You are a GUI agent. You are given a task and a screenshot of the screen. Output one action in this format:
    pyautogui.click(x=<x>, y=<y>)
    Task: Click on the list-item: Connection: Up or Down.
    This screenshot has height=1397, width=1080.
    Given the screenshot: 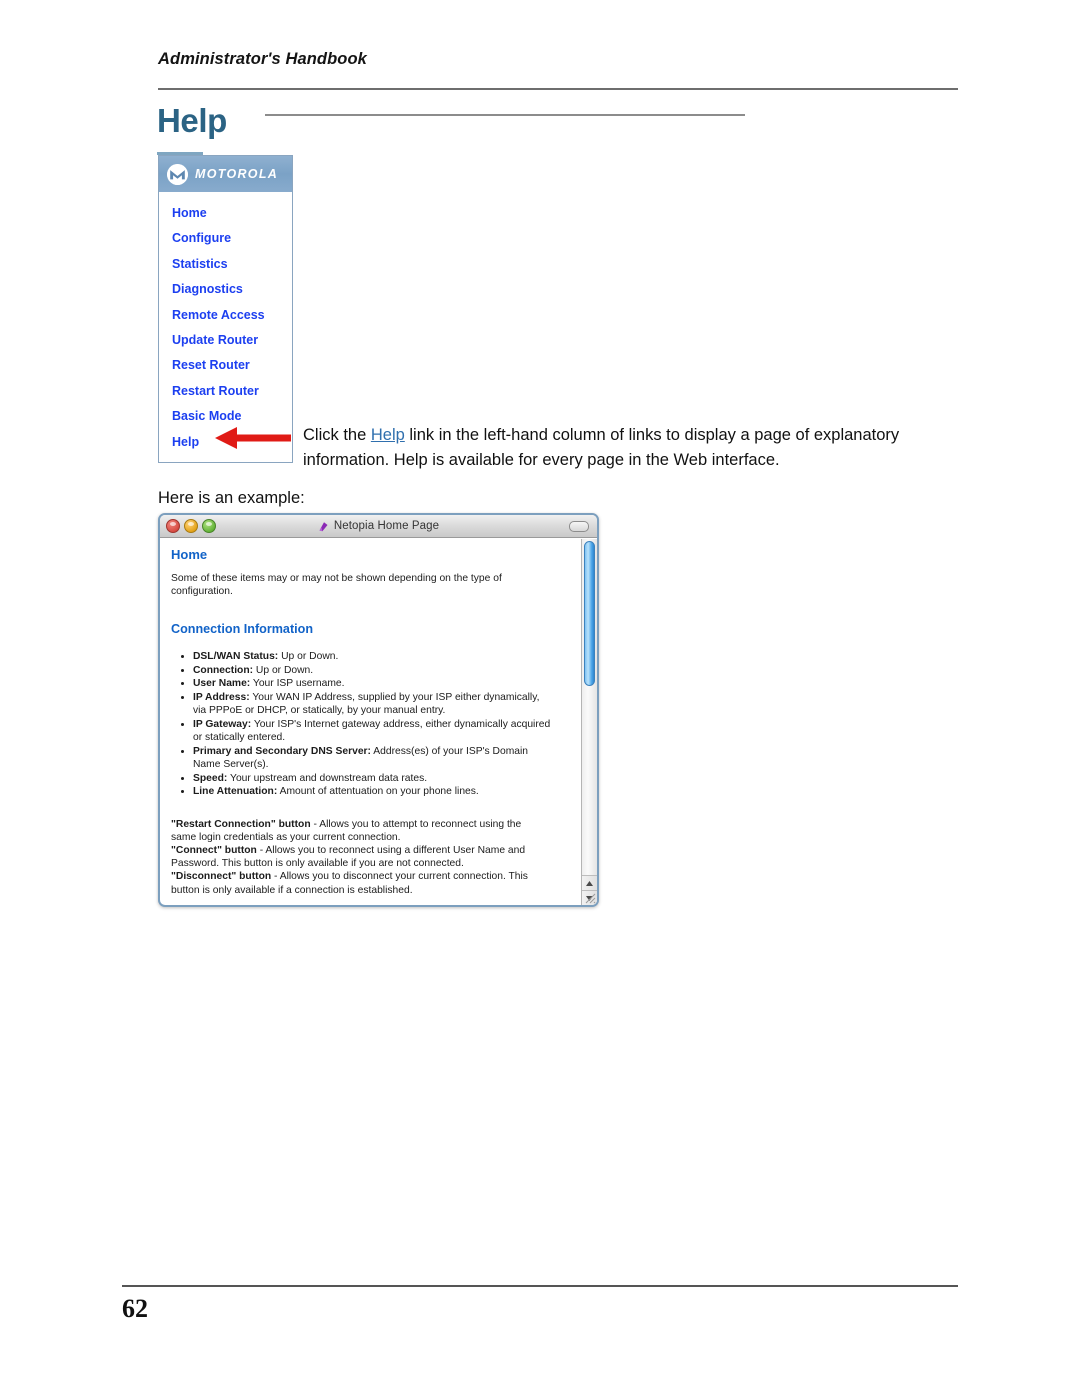 What is the action you would take?
    pyautogui.click(x=374, y=670)
    